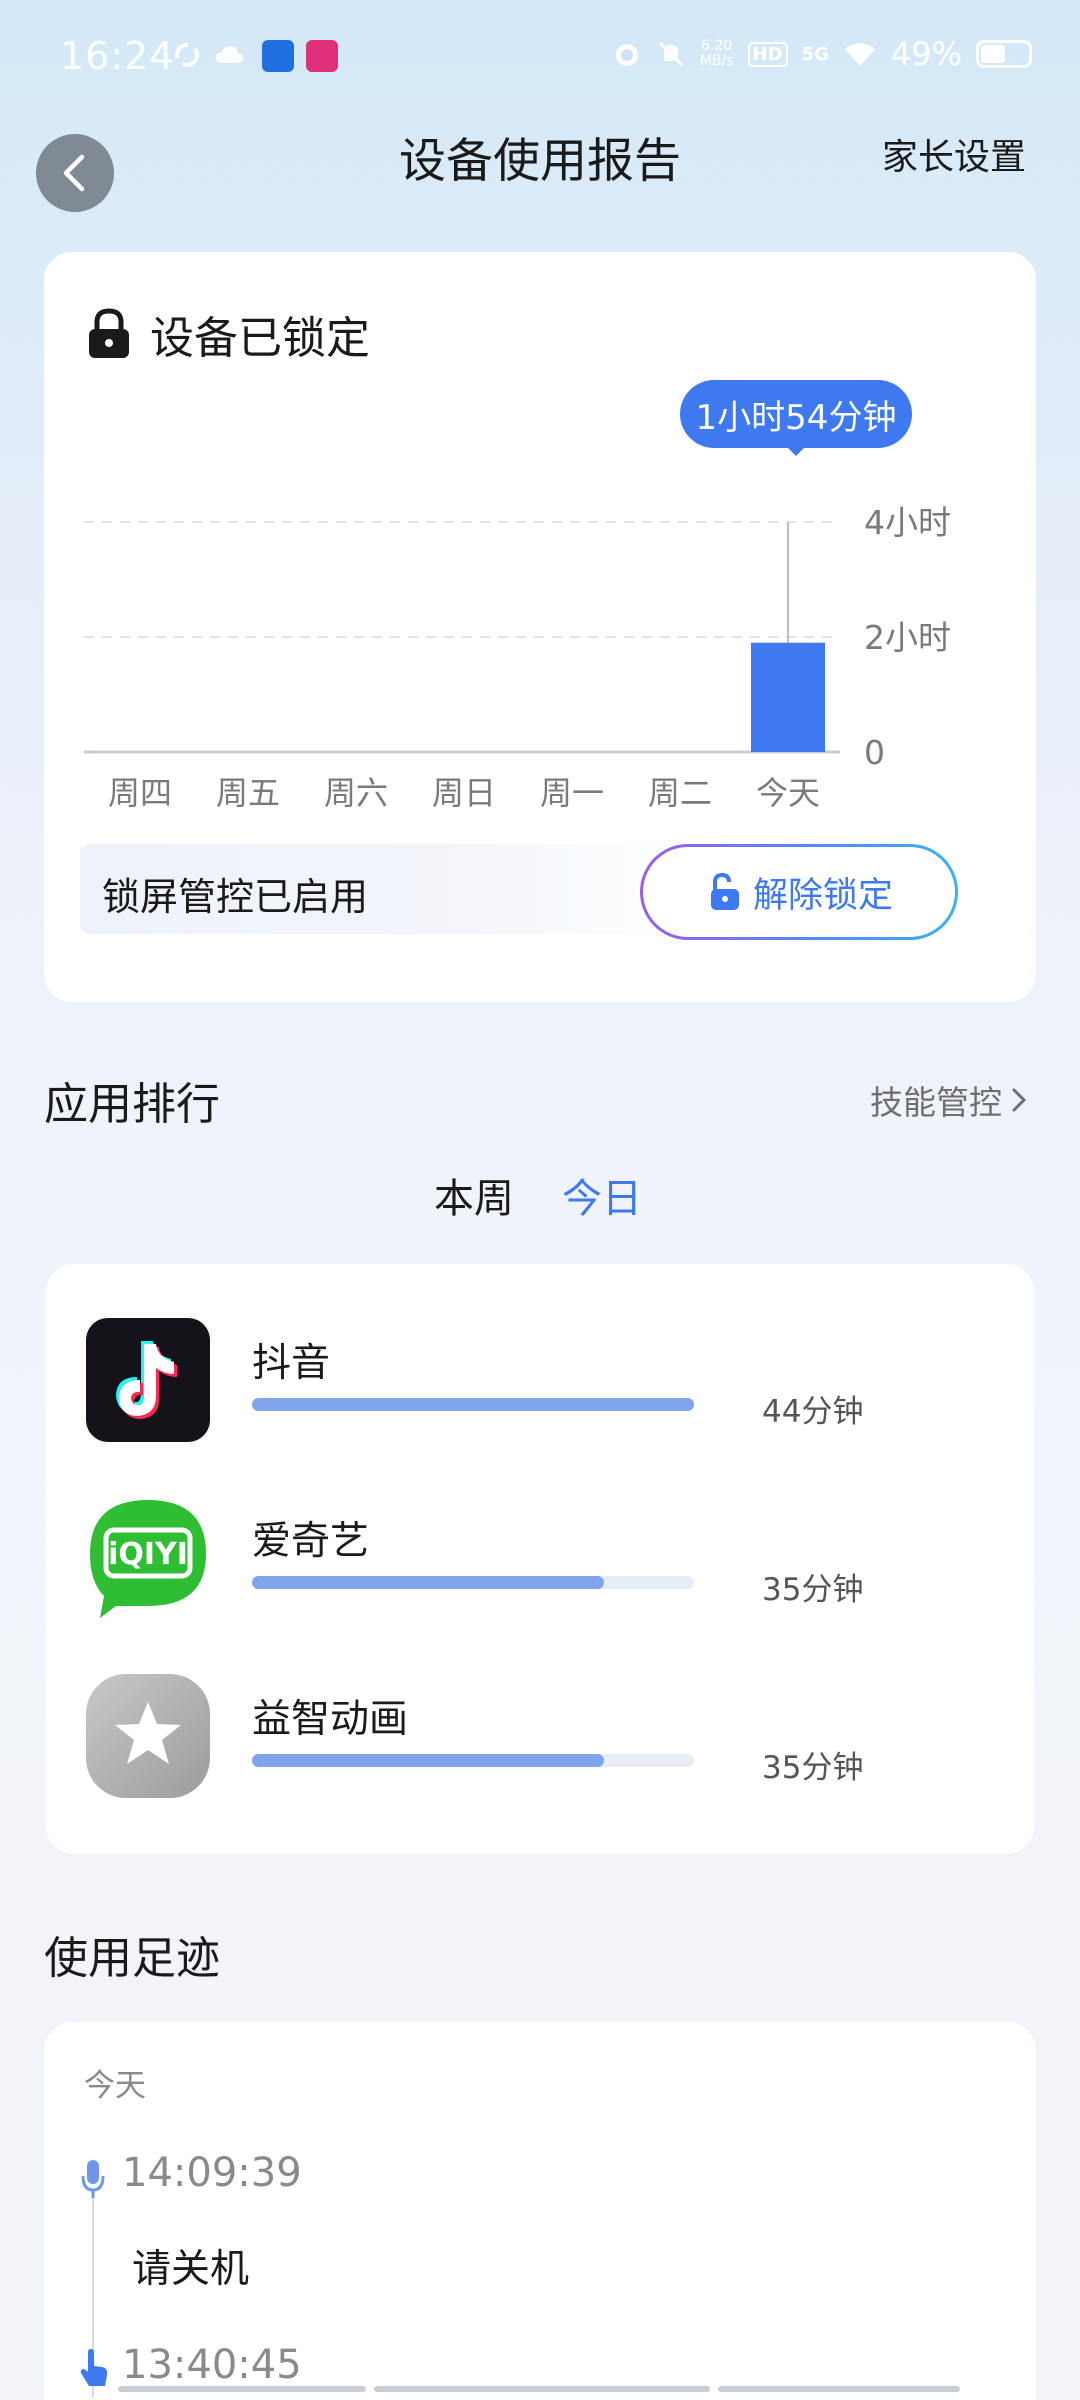  What do you see at coordinates (1019, 1100) in the screenshot?
I see `chevron-right-icon` at bounding box center [1019, 1100].